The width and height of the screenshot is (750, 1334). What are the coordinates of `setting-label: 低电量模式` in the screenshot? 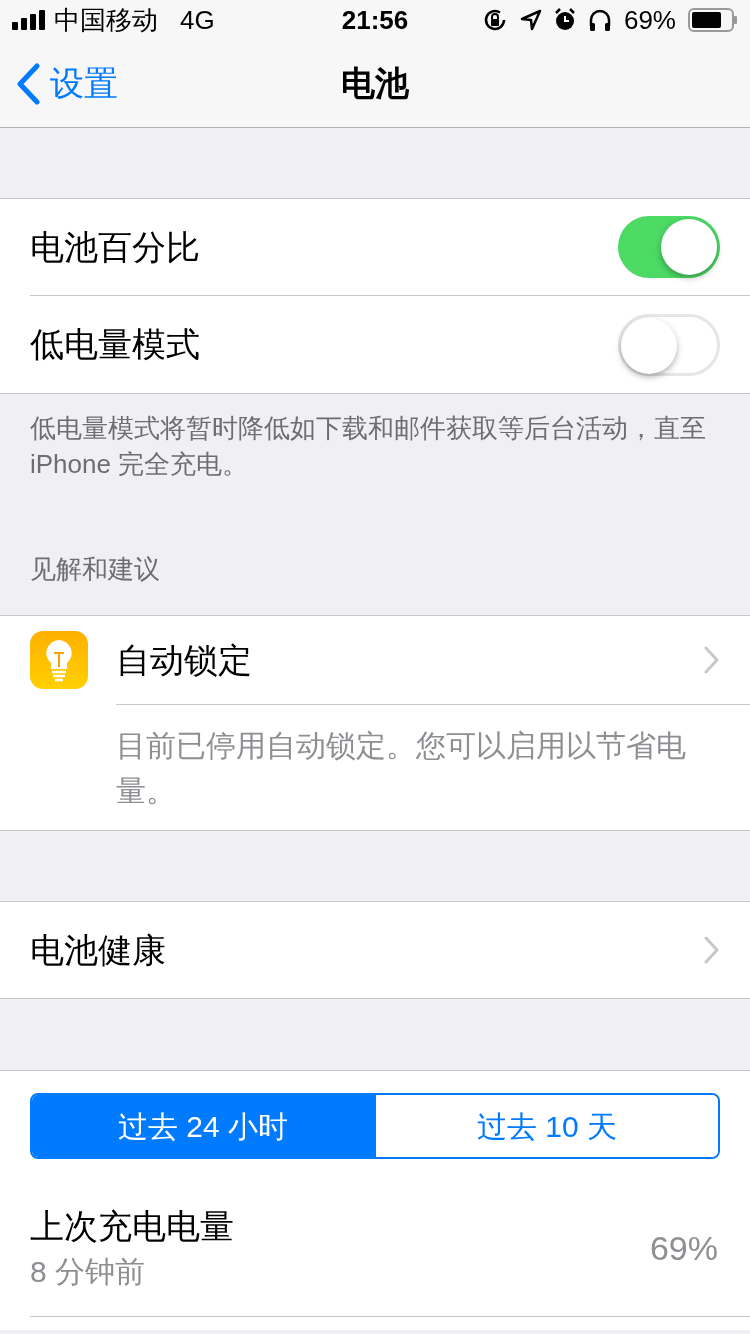 It's located at (115, 344).